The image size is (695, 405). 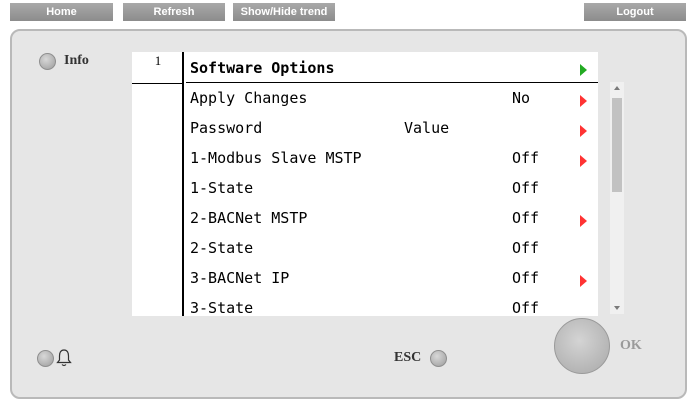 I want to click on esc-label: ESC, so click(x=408, y=357).